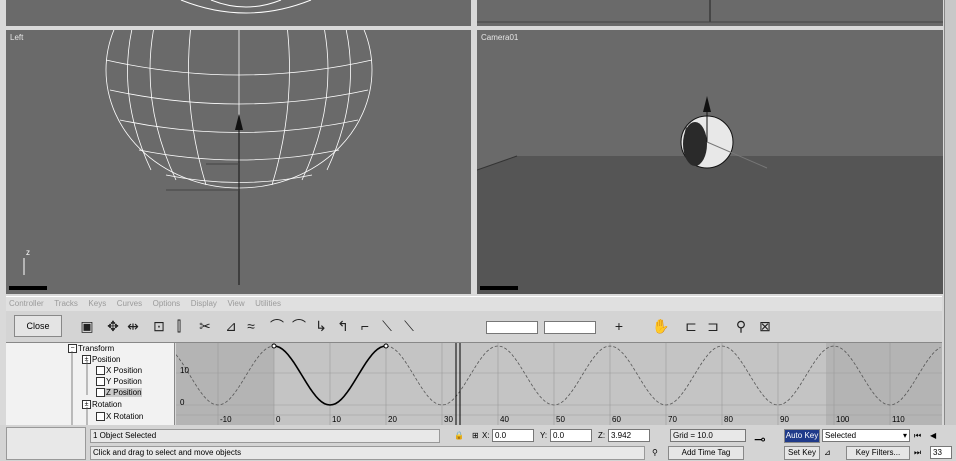 Image resolution: width=956 pixels, height=461 pixels. What do you see at coordinates (72, 349) in the screenshot?
I see `expand-icon: −` at bounding box center [72, 349].